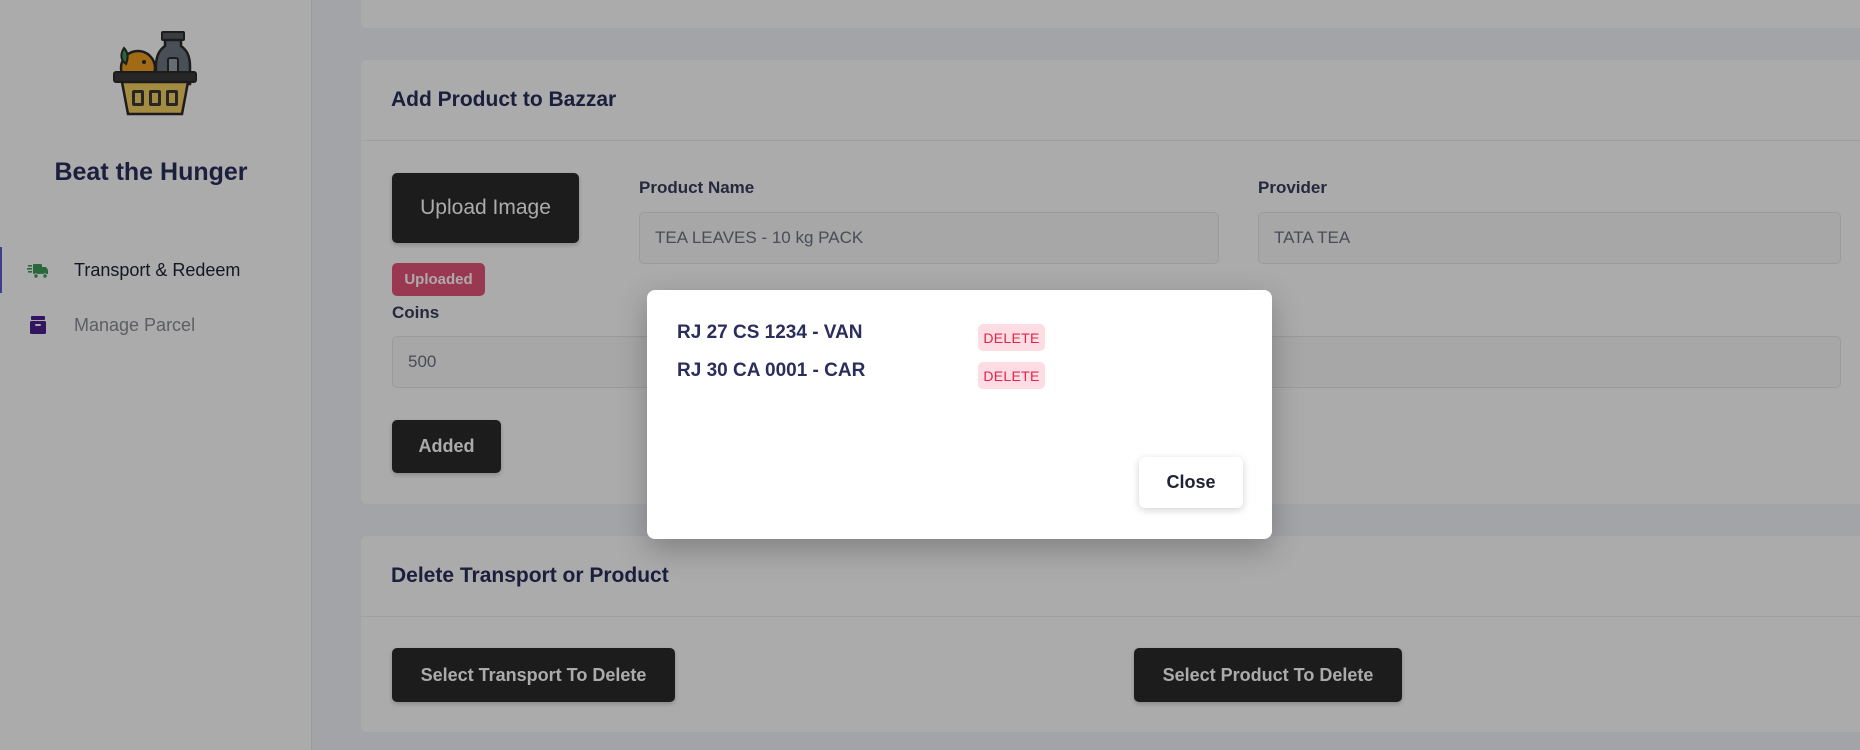  What do you see at coordinates (770, 332) in the screenshot?
I see `vehicle-item: RJ 27 CS 1234 - VAN` at bounding box center [770, 332].